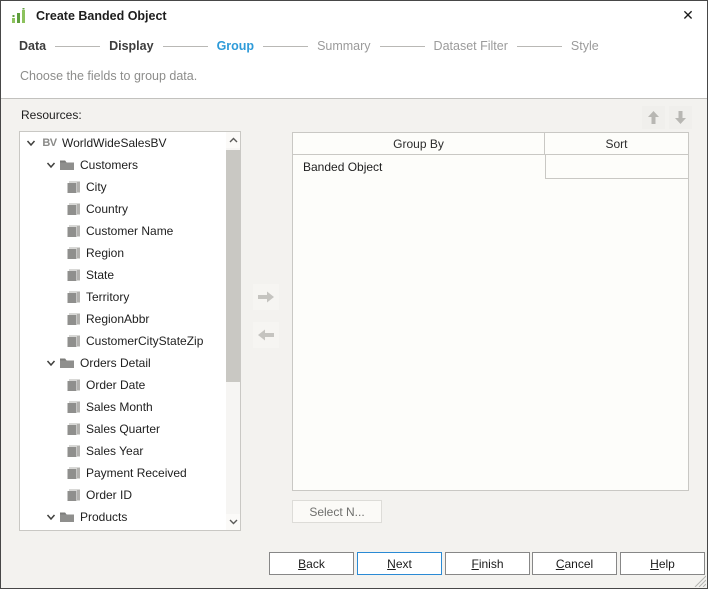  I want to click on down-arrow-icon, so click(680, 117).